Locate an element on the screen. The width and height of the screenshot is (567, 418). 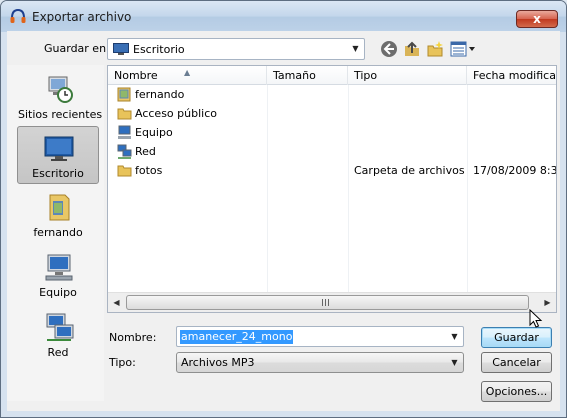
location-label: Guardar en: is located at coordinates (77, 48).